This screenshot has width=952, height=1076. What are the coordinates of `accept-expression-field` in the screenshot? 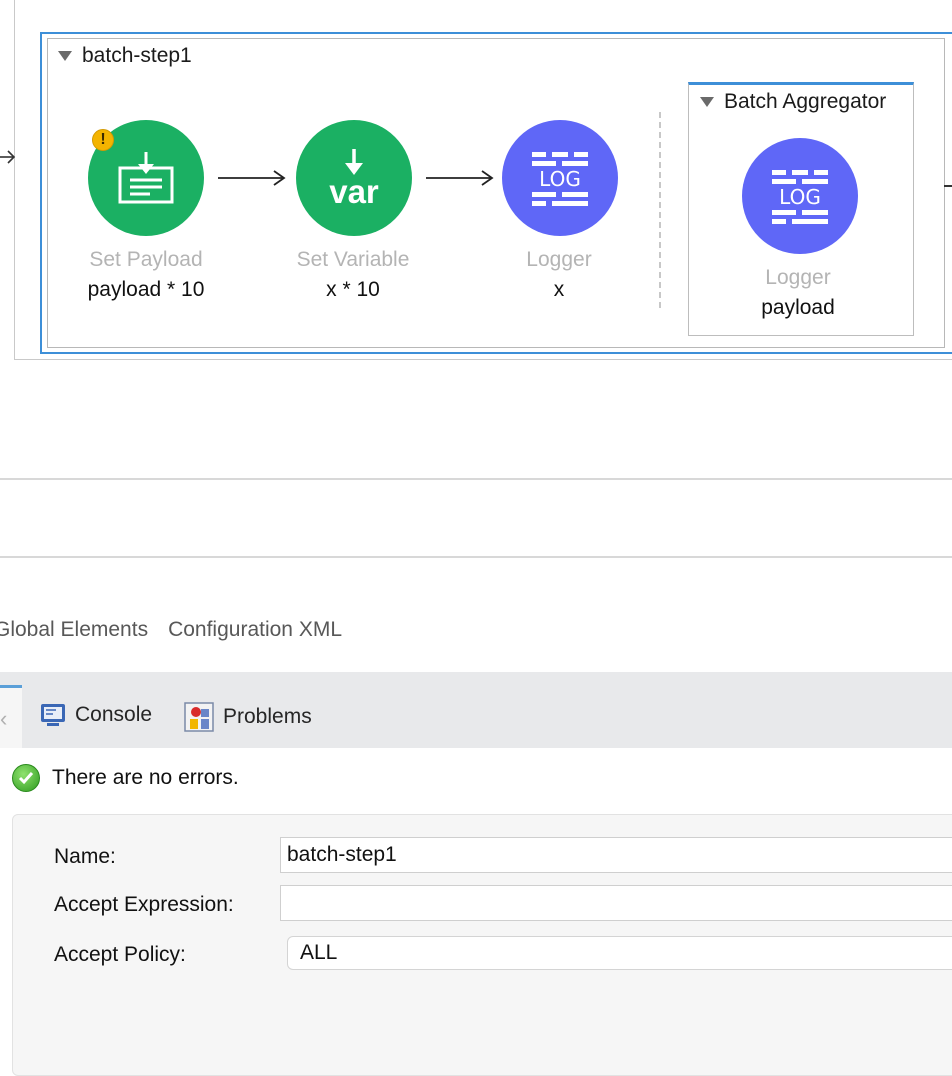 It's located at (616, 903).